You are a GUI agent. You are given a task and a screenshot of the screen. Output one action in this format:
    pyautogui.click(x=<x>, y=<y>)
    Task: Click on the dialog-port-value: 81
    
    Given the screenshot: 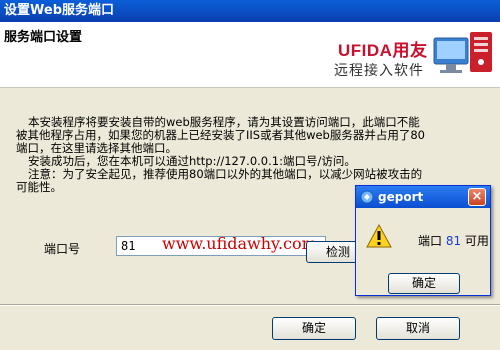 What is the action you would take?
    pyautogui.click(x=453, y=241)
    